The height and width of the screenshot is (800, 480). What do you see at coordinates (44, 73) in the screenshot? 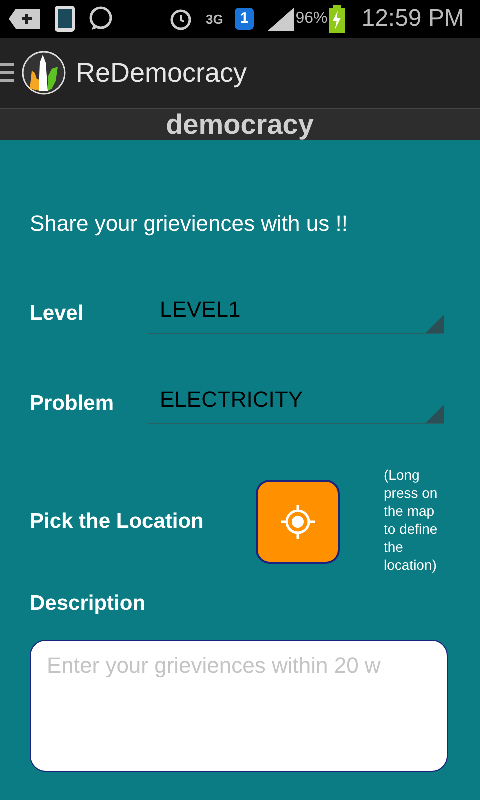
I see `app-logo-icon` at bounding box center [44, 73].